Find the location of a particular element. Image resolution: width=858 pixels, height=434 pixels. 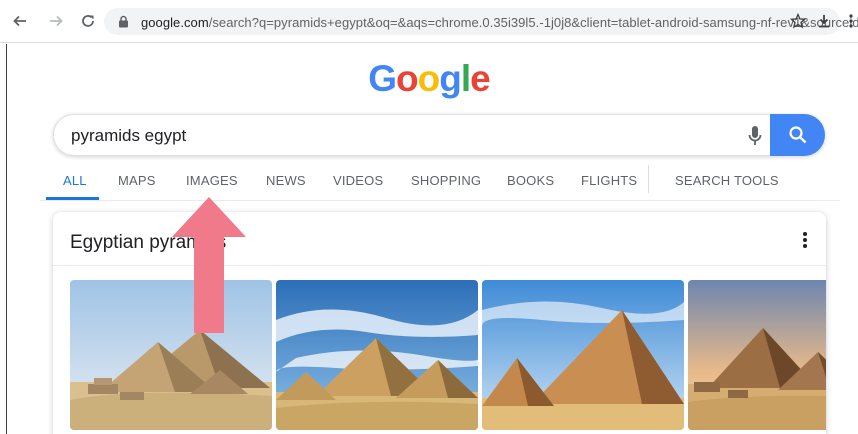

tab-books: BOOKS is located at coordinates (530, 180).